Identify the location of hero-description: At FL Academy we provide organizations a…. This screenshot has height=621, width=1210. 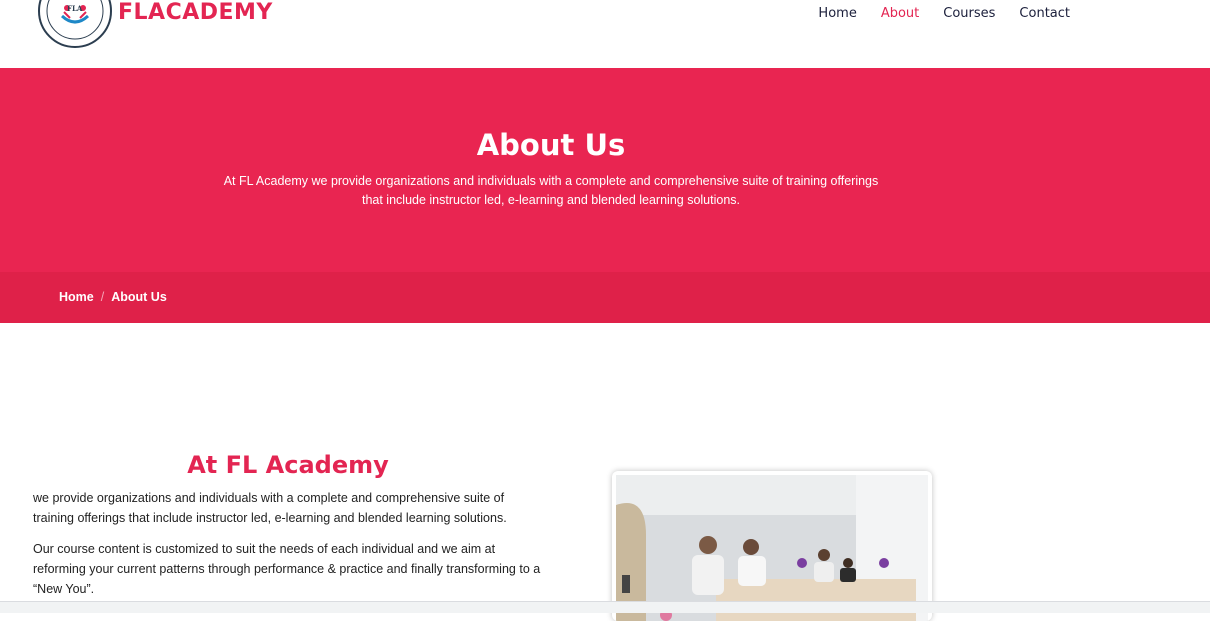
(551, 191).